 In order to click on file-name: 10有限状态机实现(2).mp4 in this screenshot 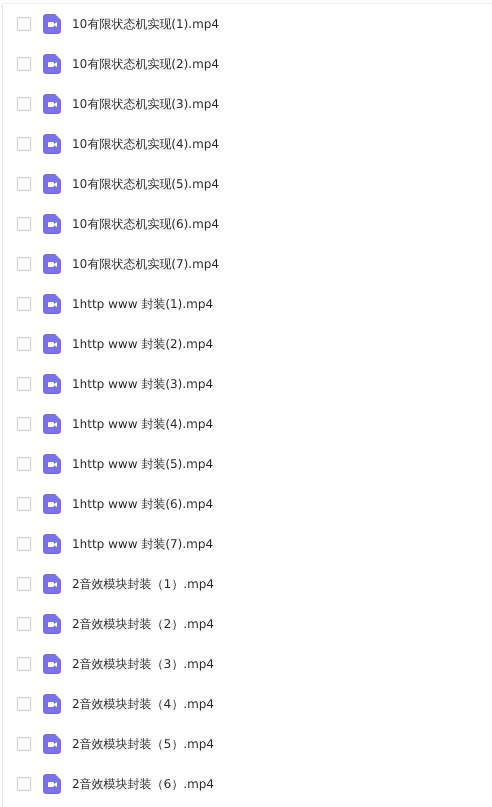, I will do `click(146, 64)`.